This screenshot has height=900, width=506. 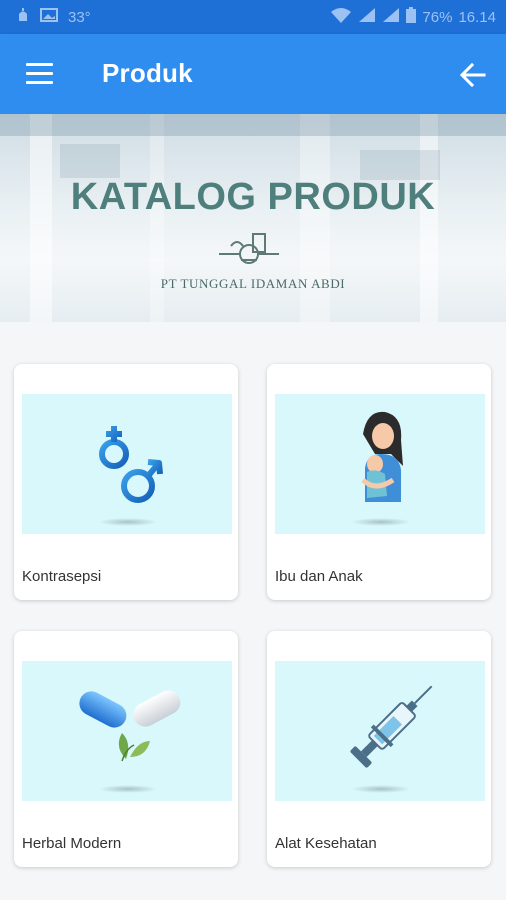 What do you see at coordinates (131, 464) in the screenshot?
I see `gender-symbols-icon` at bounding box center [131, 464].